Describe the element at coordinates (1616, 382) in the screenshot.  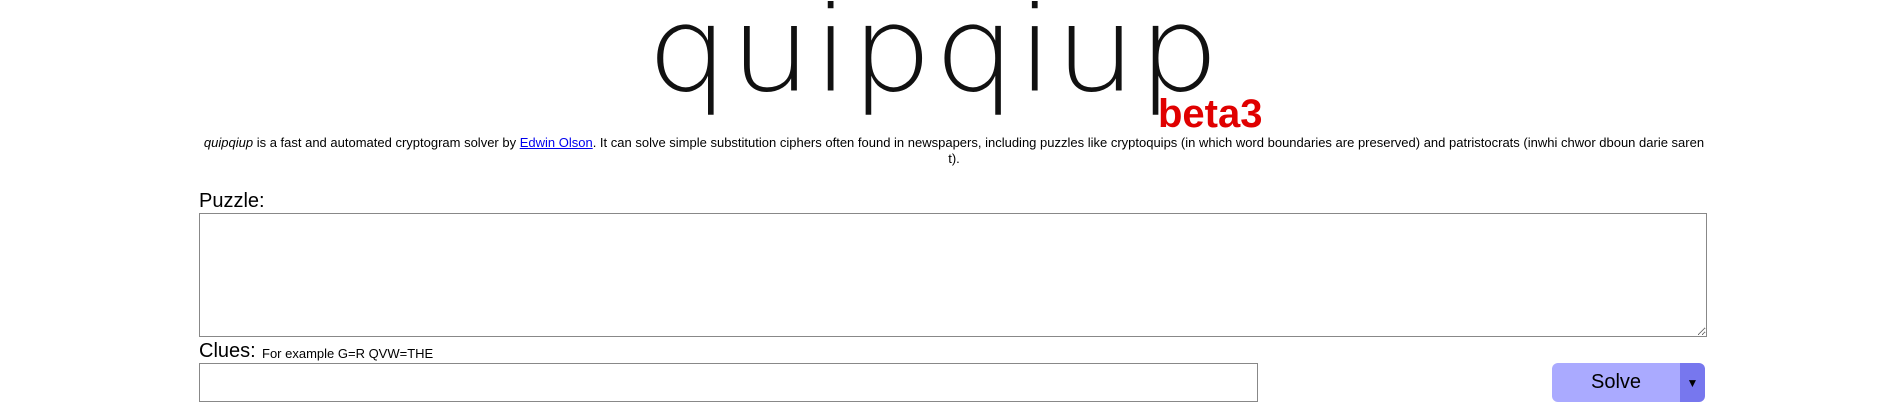
I see `solve-button: Solve` at that location.